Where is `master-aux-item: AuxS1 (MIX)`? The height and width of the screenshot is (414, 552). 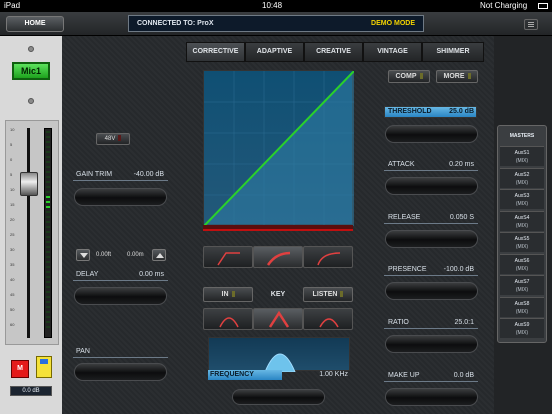
master-aux-item: AuxS1 (MIX) is located at coordinates (522, 156).